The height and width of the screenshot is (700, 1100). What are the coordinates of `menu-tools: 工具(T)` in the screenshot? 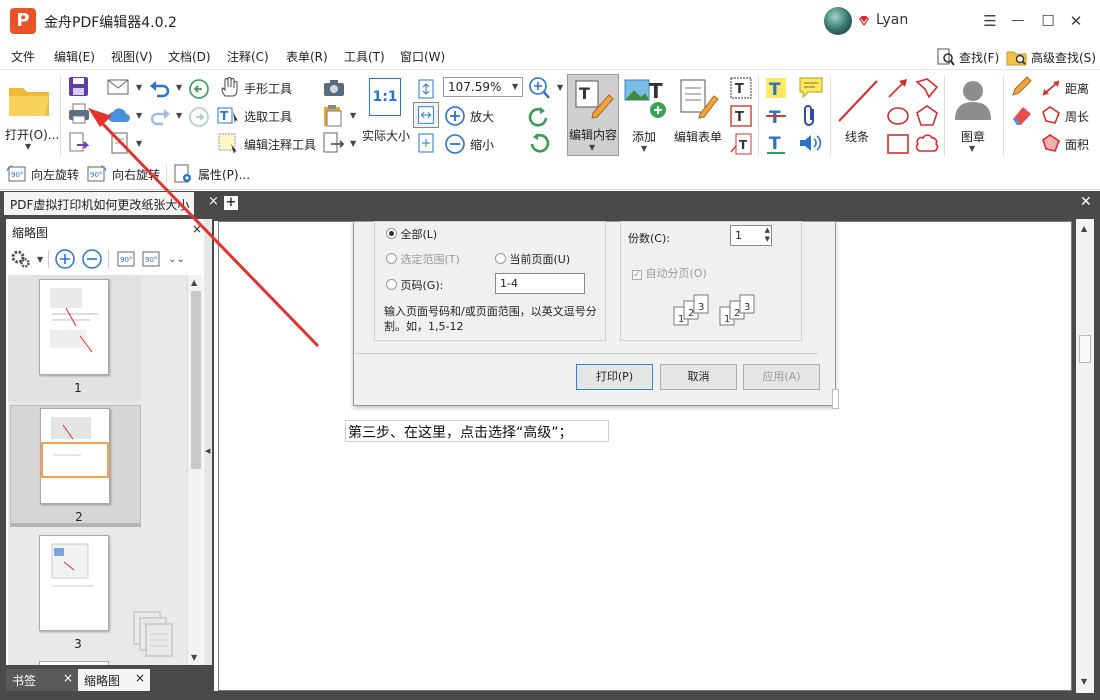 It's located at (364, 56).